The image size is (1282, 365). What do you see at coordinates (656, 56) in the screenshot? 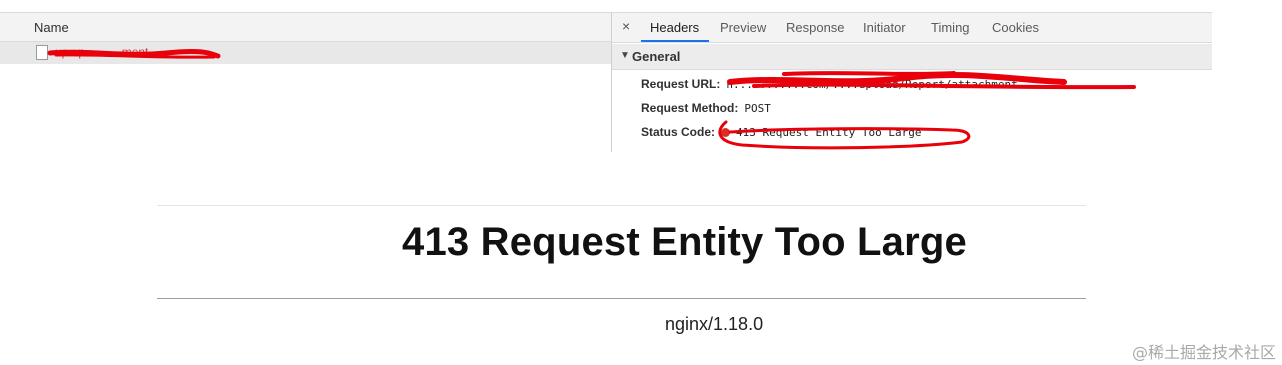
I see `general-section-label: General` at bounding box center [656, 56].